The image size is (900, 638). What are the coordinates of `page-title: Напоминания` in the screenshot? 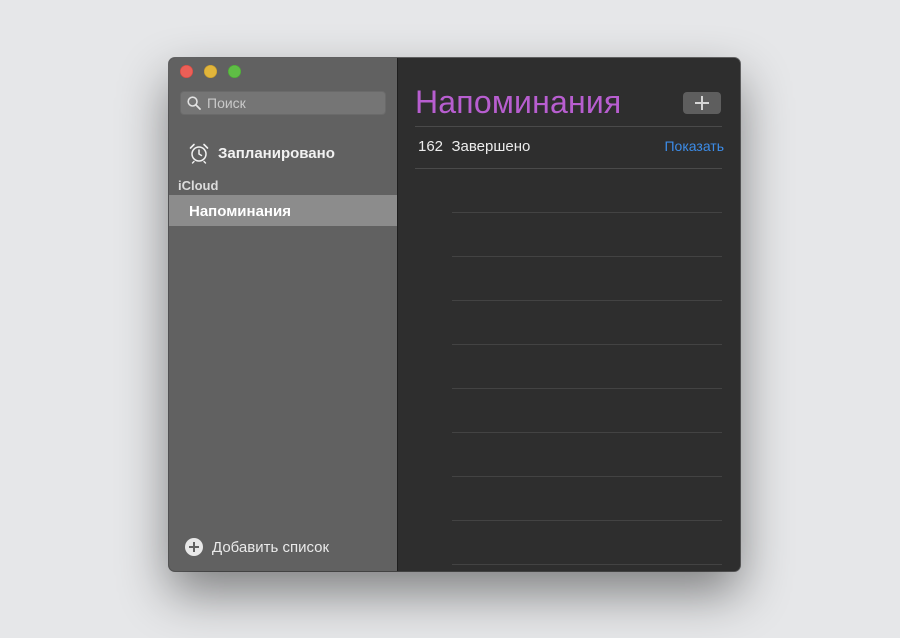 It's located at (518, 102).